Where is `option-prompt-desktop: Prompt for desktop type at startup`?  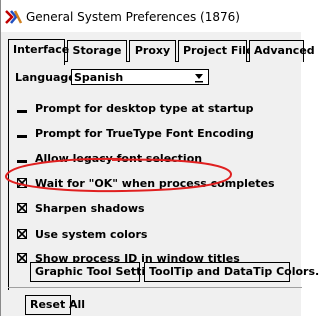 option-prompt-desktop: Prompt for desktop type at startup is located at coordinates (134, 108).